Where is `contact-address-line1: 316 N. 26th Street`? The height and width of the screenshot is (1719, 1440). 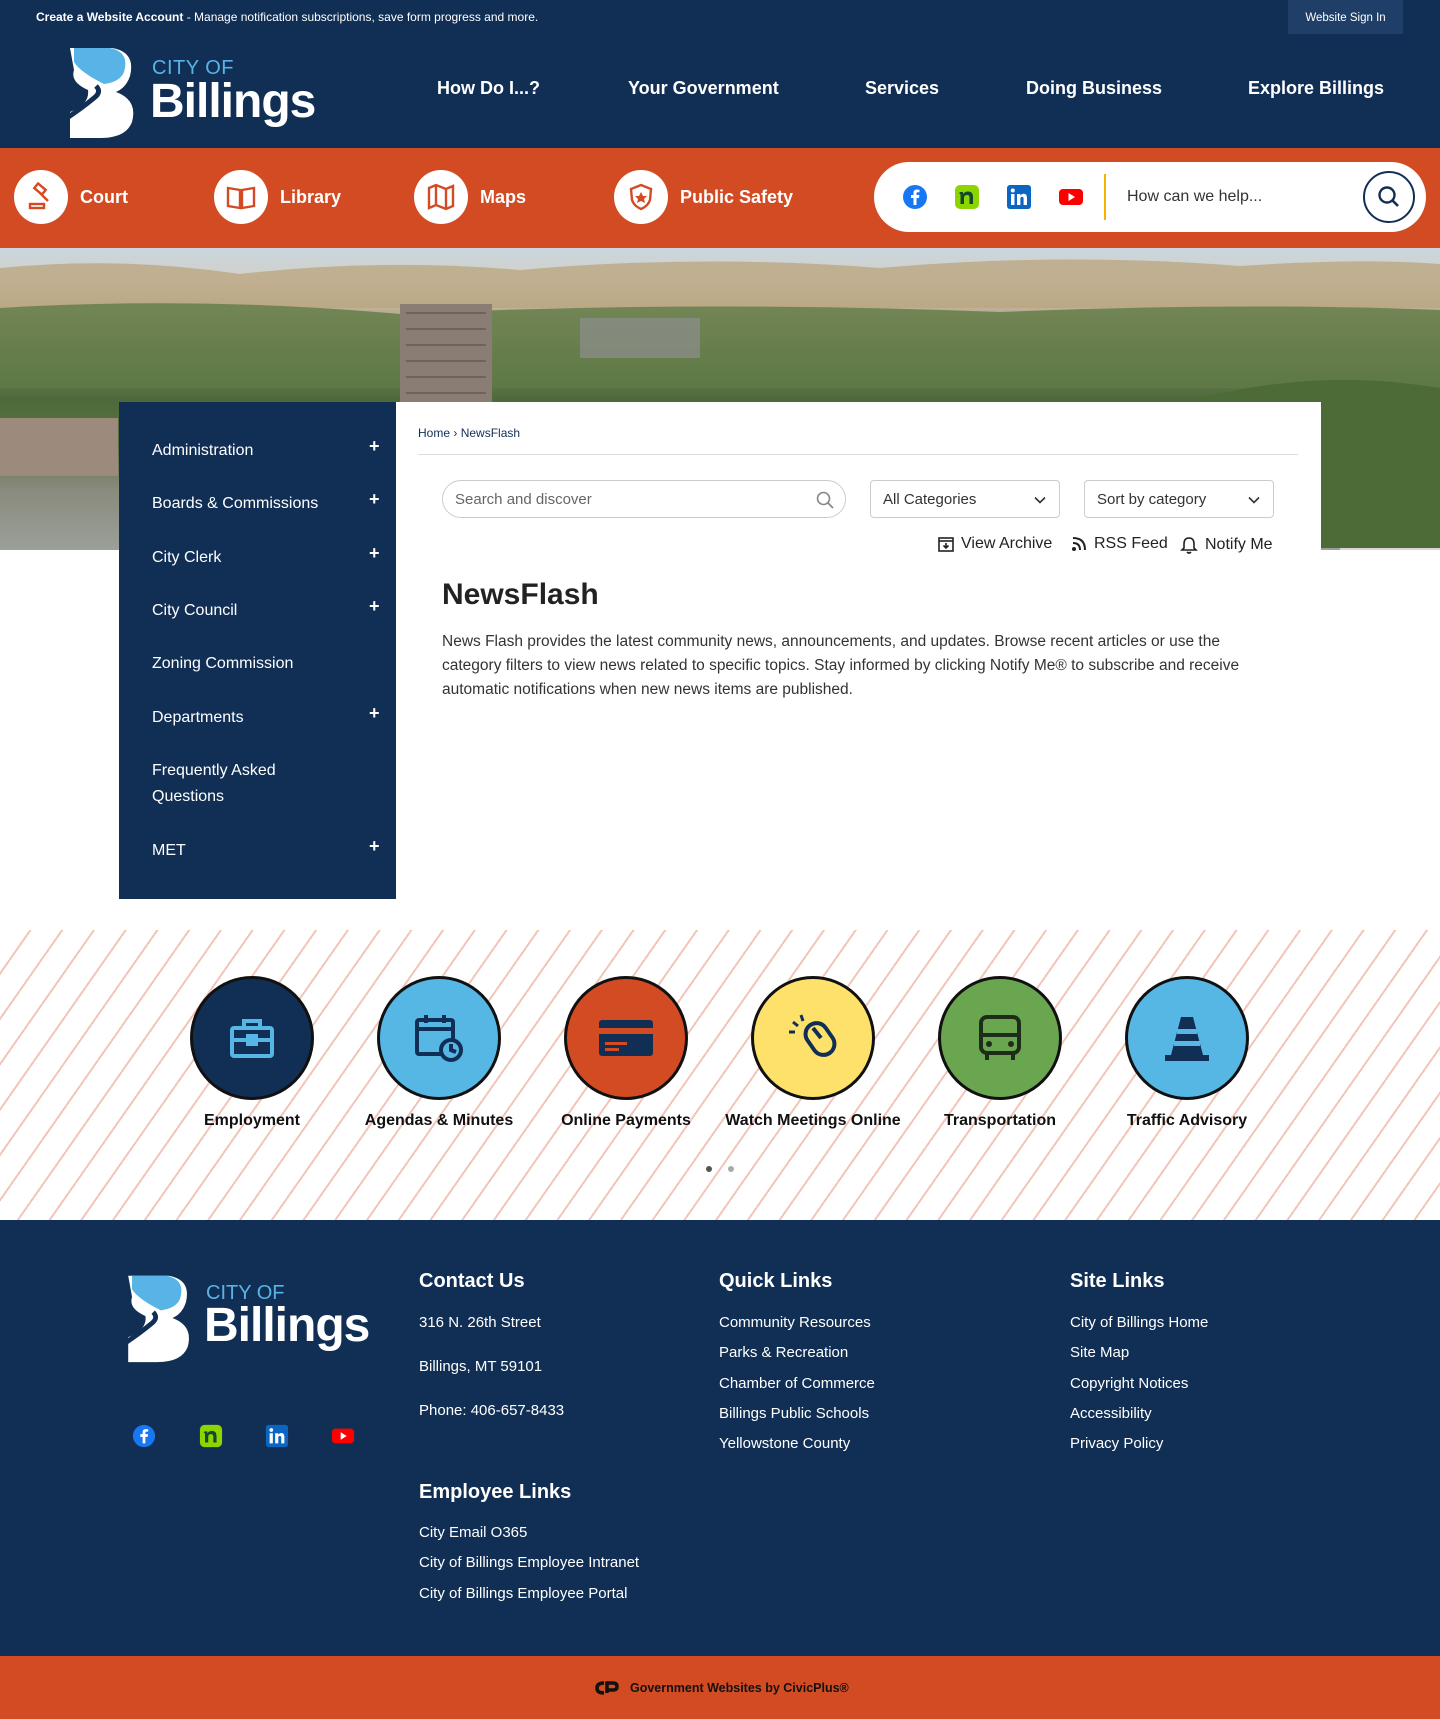
contact-address-line1: 316 N. 26th Street is located at coordinates (480, 1322).